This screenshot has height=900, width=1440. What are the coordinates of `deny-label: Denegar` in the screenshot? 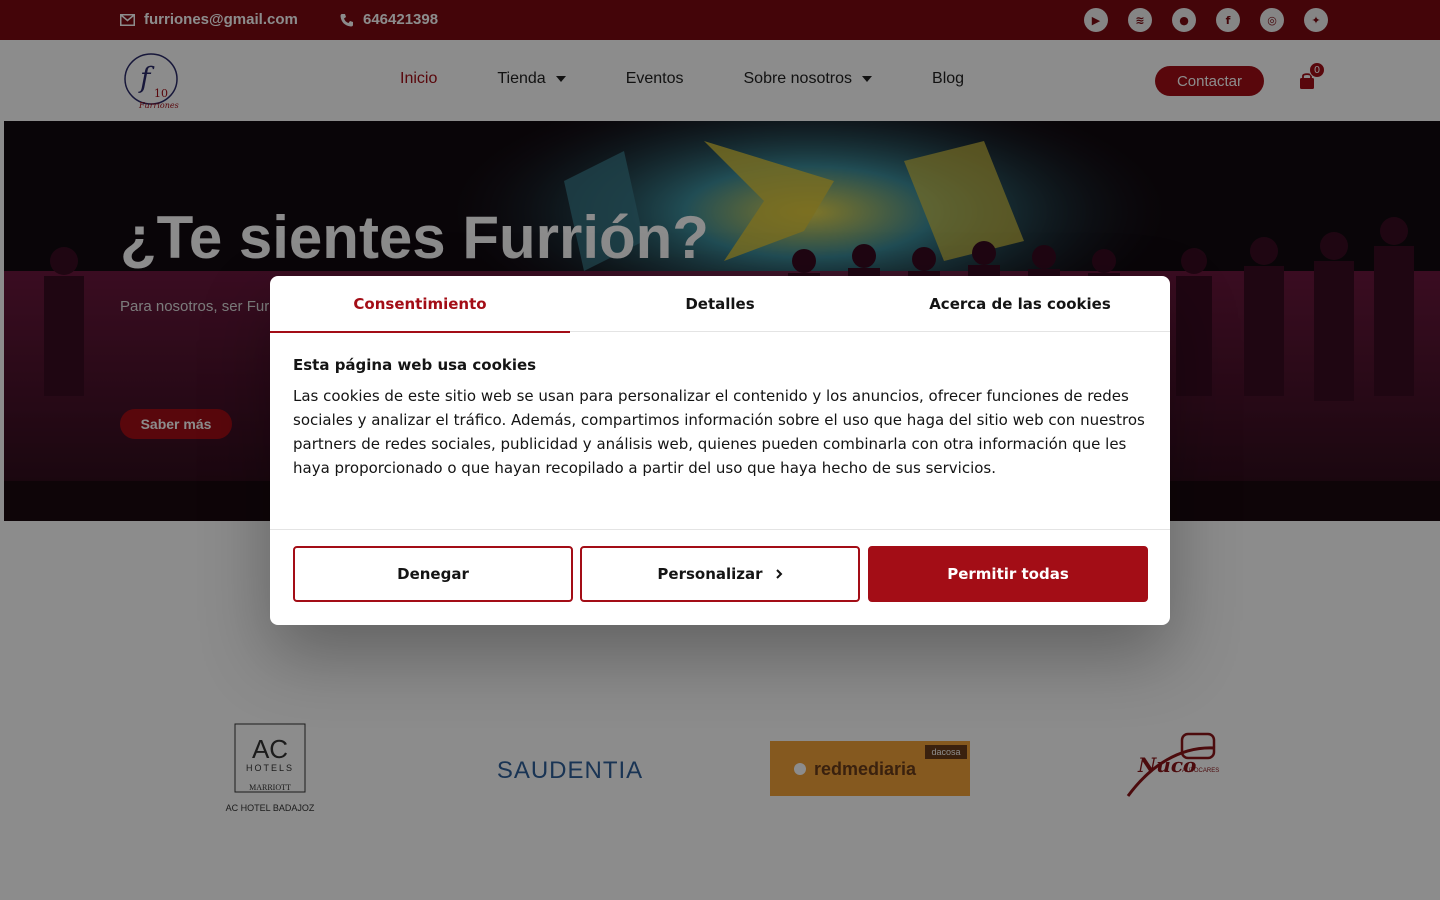 It's located at (433, 574).